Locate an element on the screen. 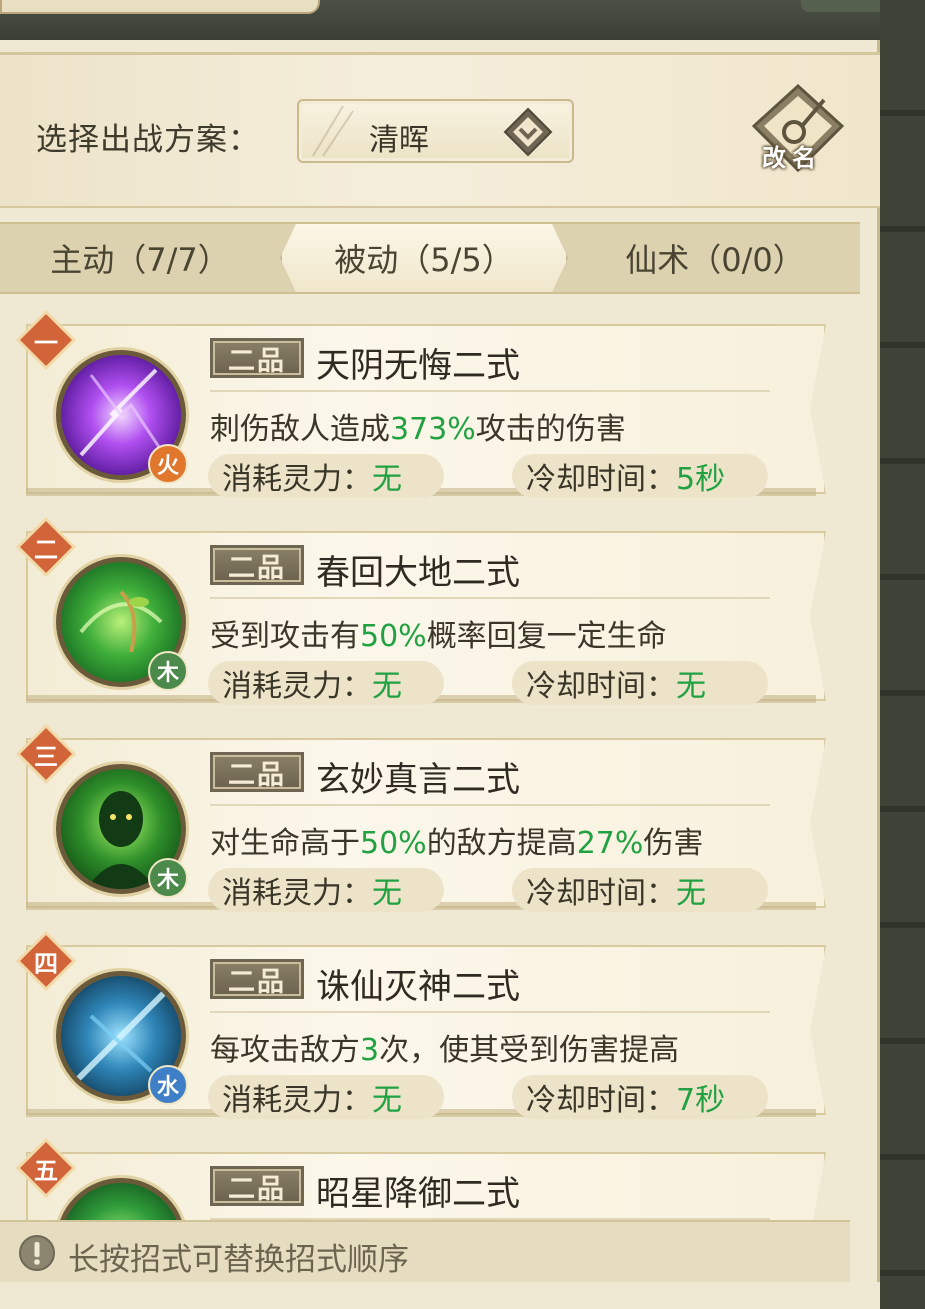 The image size is (925, 1309). rank-badge: 二 is located at coordinates (46, 547).